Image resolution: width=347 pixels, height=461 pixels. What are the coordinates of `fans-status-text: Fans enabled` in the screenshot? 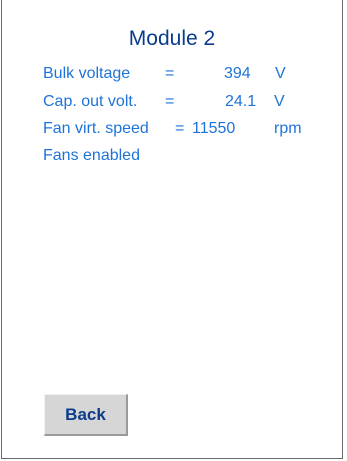 It's located at (91, 155).